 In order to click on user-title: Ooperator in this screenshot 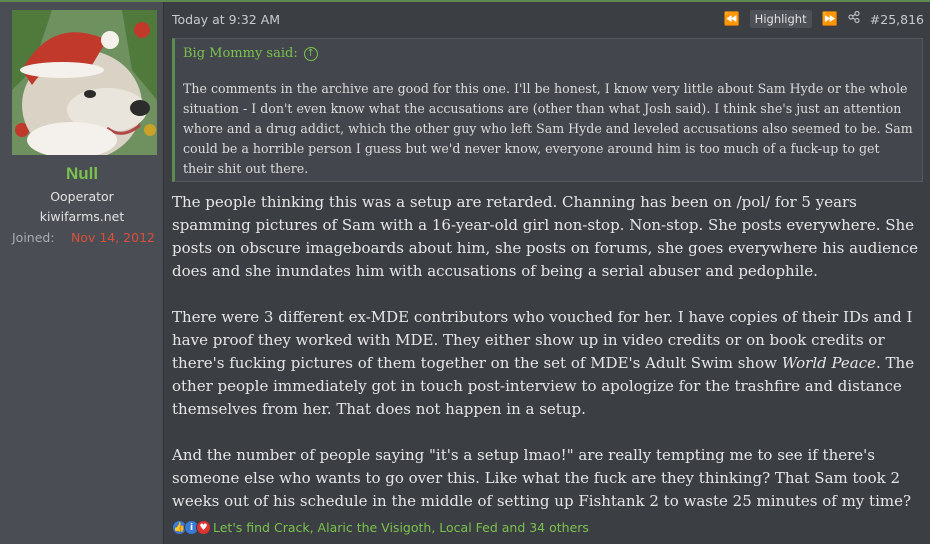, I will do `click(82, 196)`.